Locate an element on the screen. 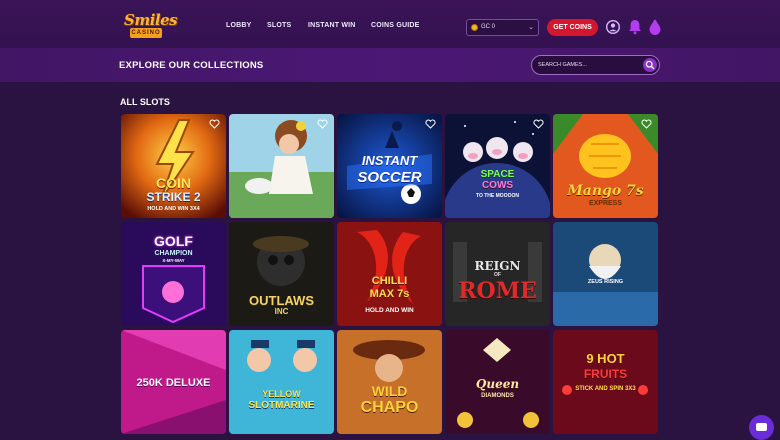 This screenshot has width=780, height=440. game-subtitle: SLOTMARINE is located at coordinates (281, 405).